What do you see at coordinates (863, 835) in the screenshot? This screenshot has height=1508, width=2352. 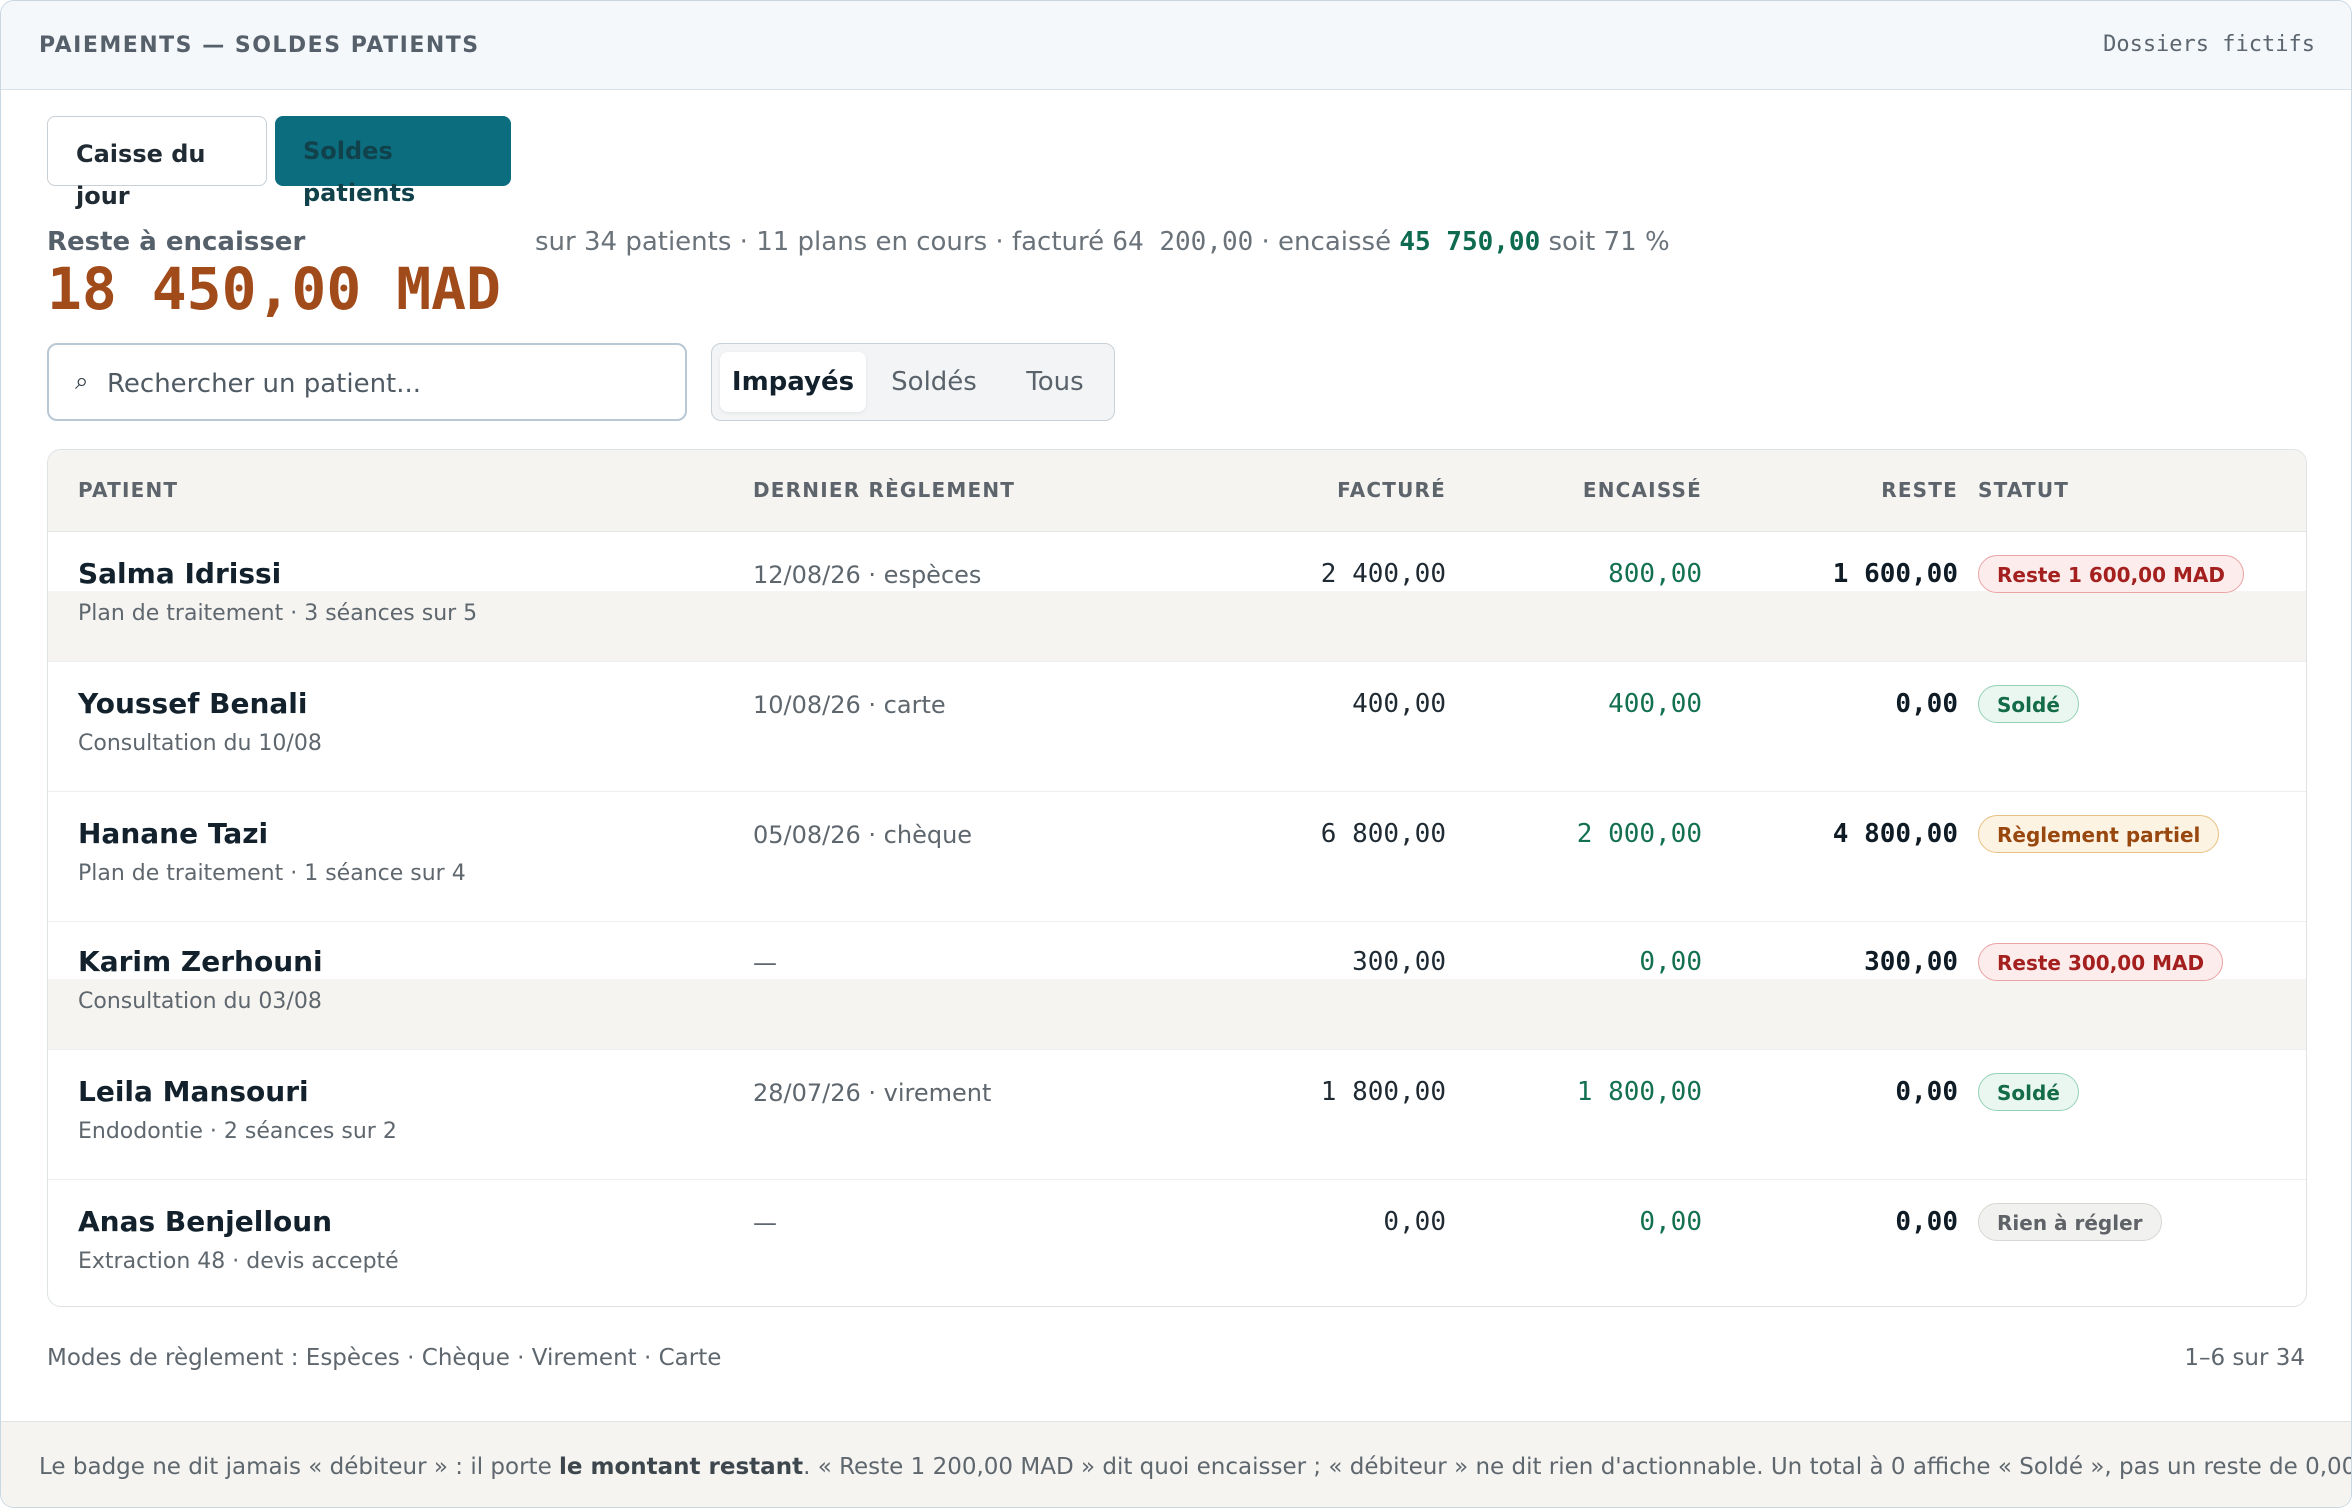 I see `last-payment: 05/08/26 · chèque` at bounding box center [863, 835].